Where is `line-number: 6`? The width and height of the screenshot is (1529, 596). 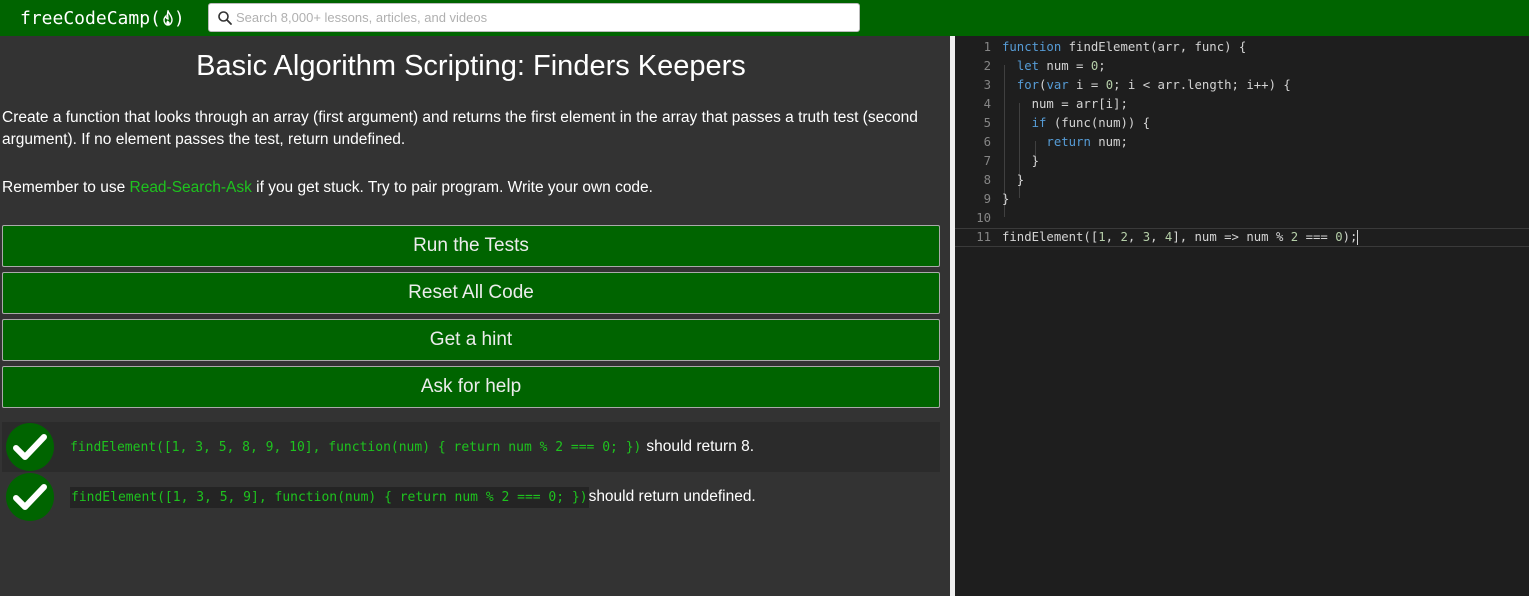 line-number: 6 is located at coordinates (987, 142).